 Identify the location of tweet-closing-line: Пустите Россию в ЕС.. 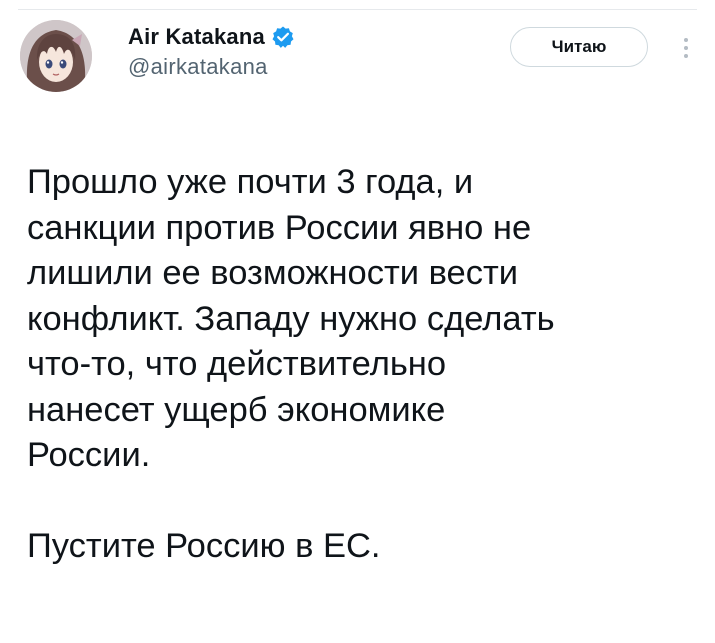
(204, 546).